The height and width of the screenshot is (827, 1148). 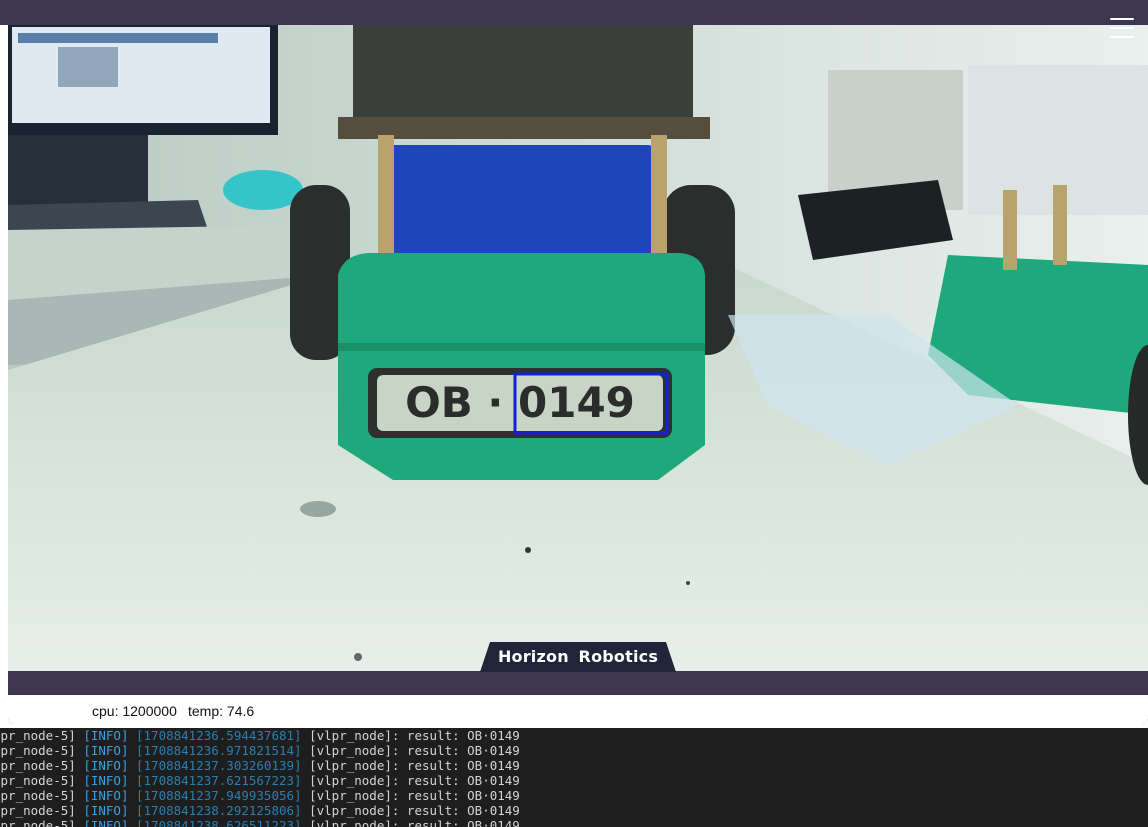 What do you see at coordinates (521, 366) in the screenshot?
I see `robot-body` at bounding box center [521, 366].